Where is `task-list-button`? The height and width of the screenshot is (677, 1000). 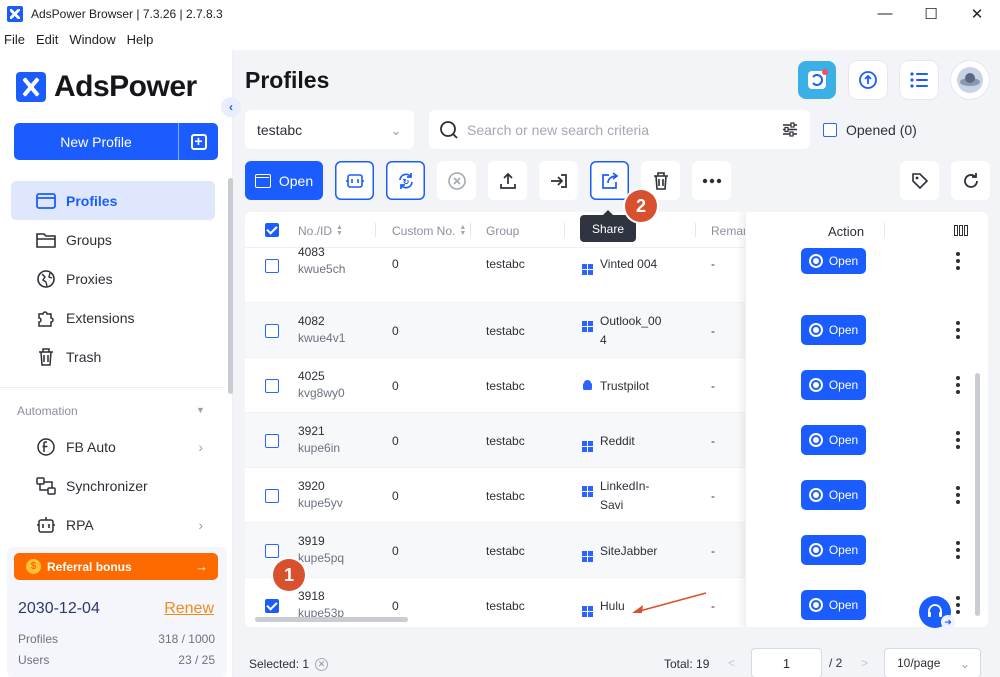
task-list-button is located at coordinates (919, 80).